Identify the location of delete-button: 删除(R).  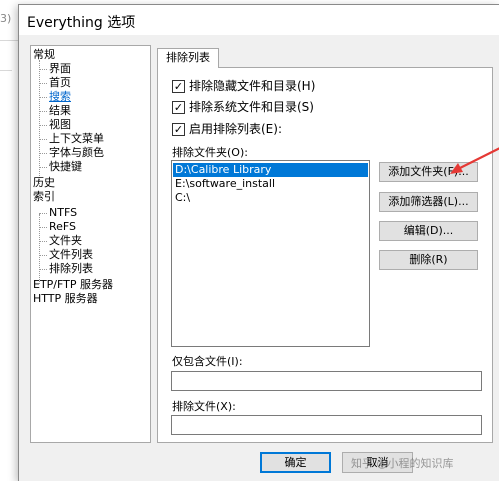
(428, 260).